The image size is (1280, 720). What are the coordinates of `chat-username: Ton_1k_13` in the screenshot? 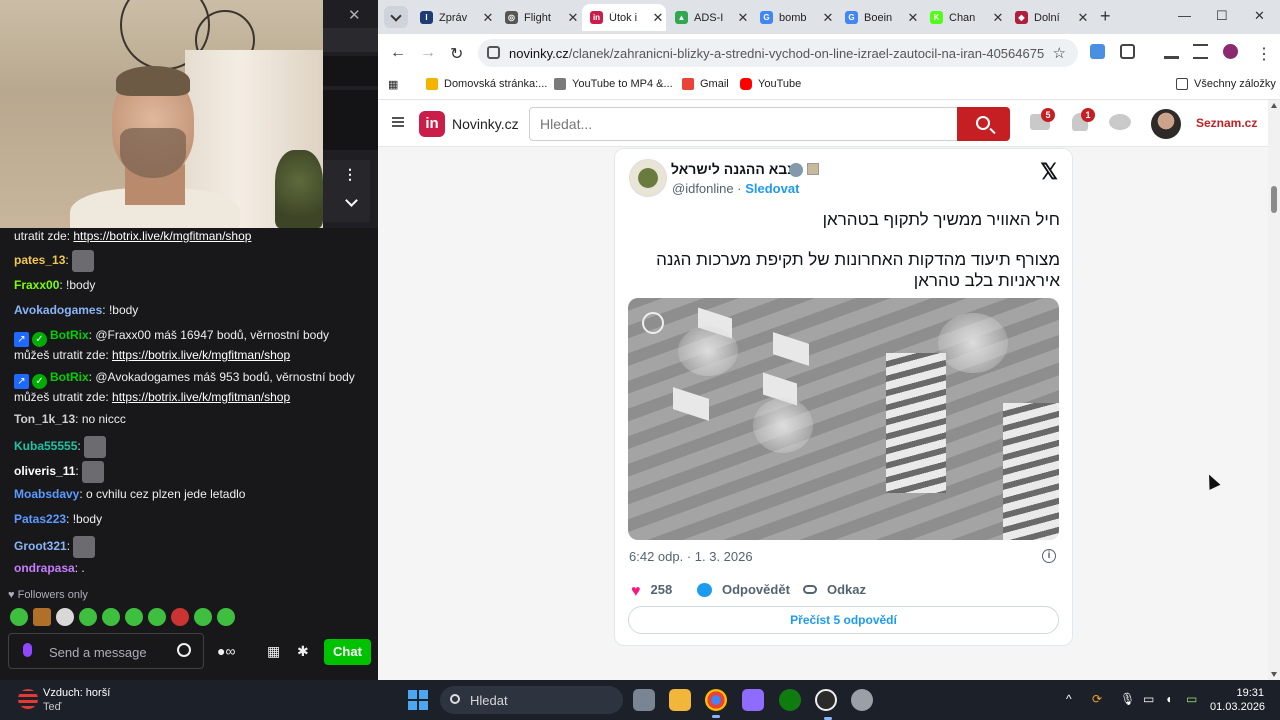 It's located at (44, 419).